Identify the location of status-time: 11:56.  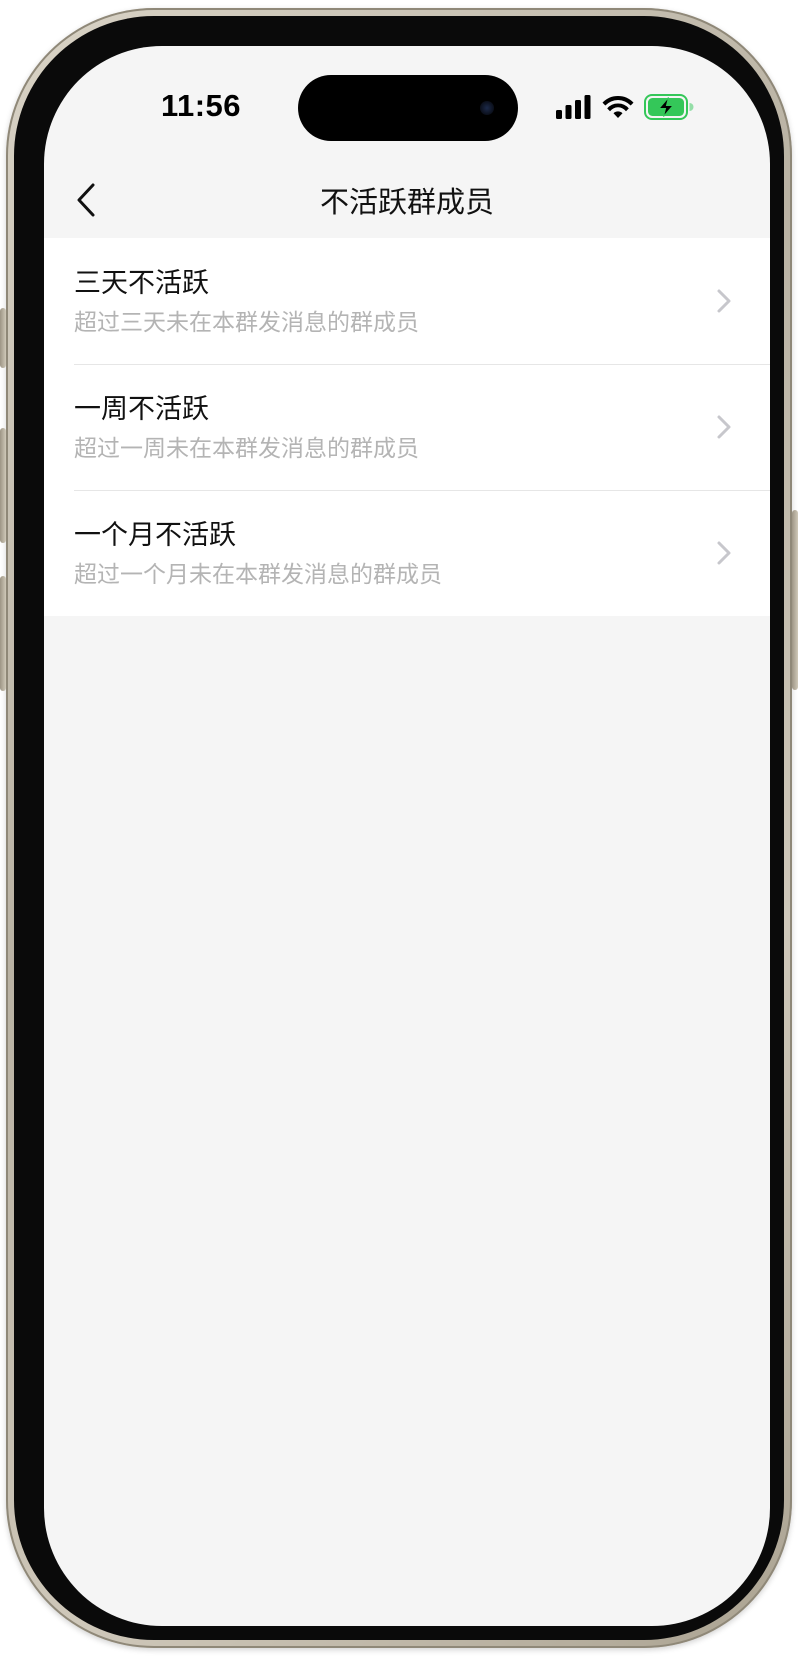
(201, 105).